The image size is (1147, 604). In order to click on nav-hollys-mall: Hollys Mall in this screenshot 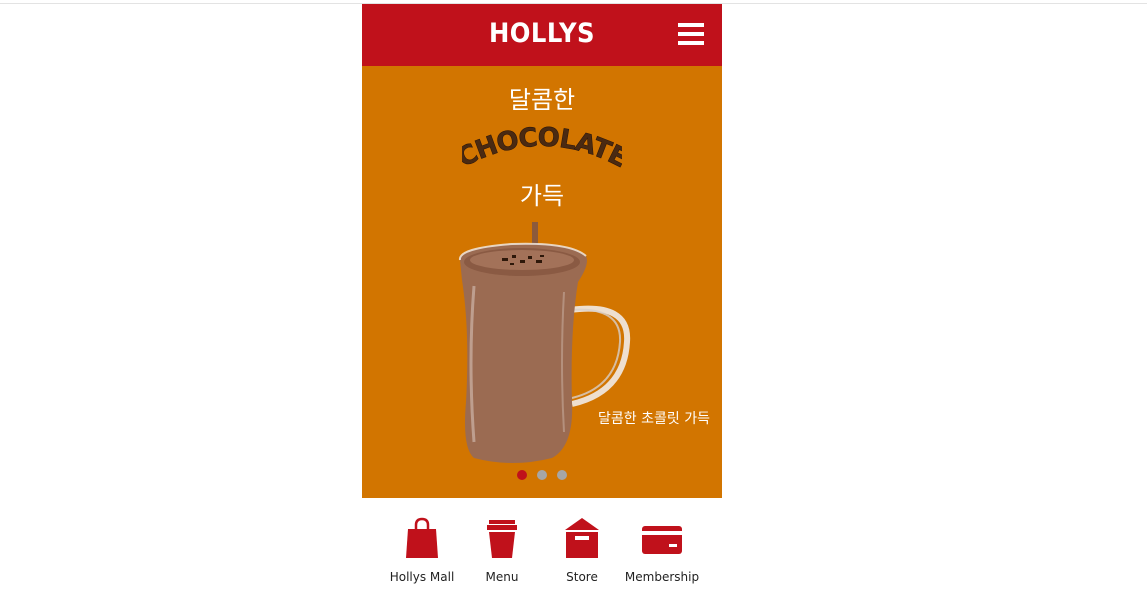, I will do `click(422, 551)`.